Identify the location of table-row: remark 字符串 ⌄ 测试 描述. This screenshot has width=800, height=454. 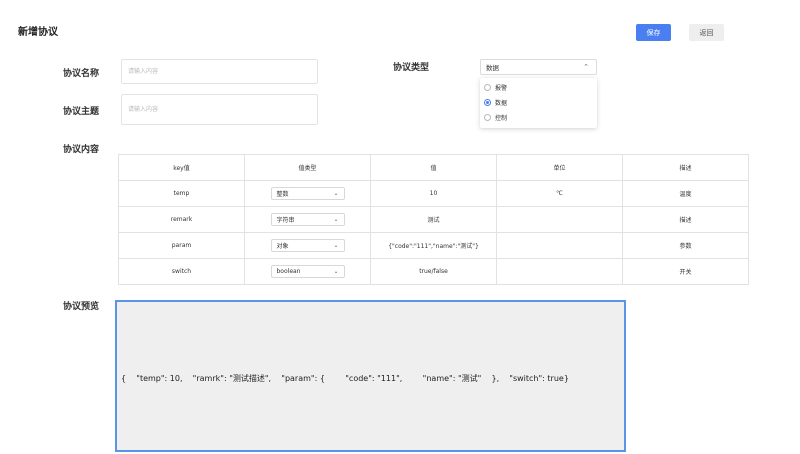
(433, 219).